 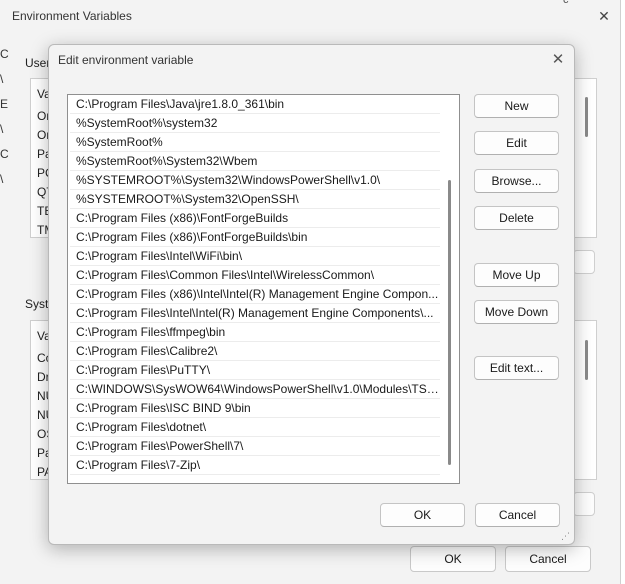 I want to click on list-item: C:\Program Files\PuTTY\, so click(x=255, y=370).